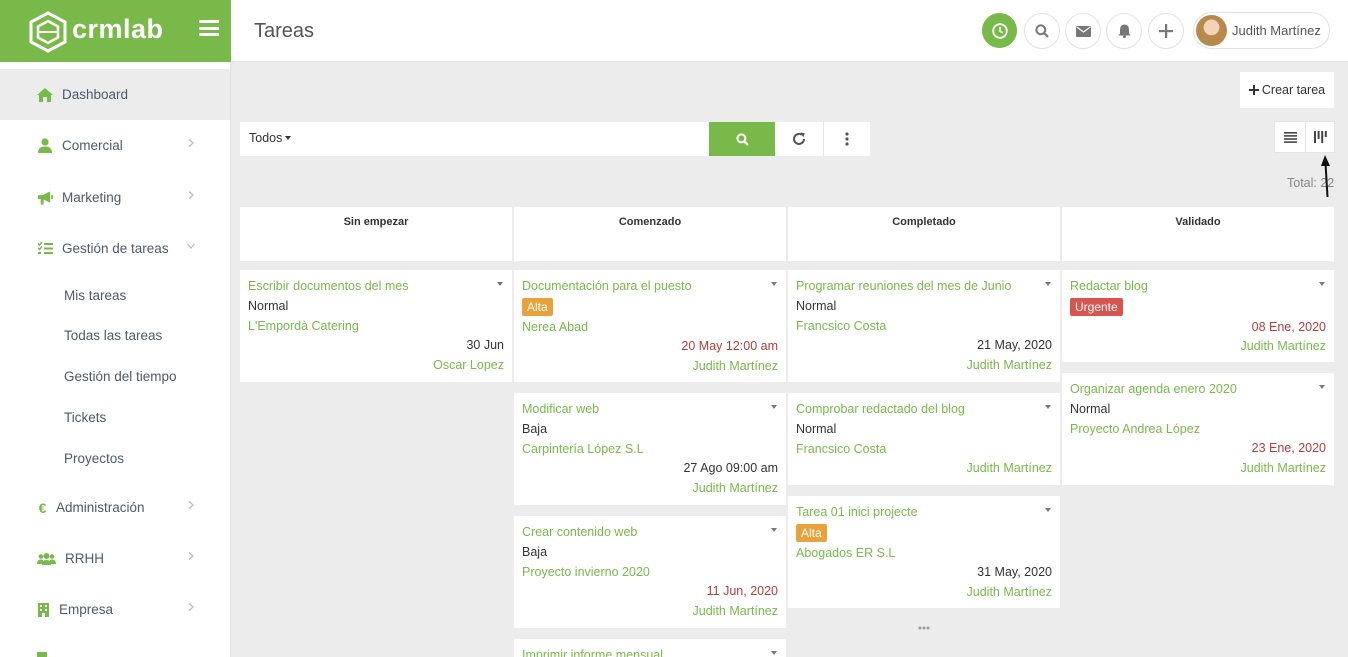 The height and width of the screenshot is (657, 1348). I want to click on task-title: Organizar agenda enero 2020, so click(1198, 390).